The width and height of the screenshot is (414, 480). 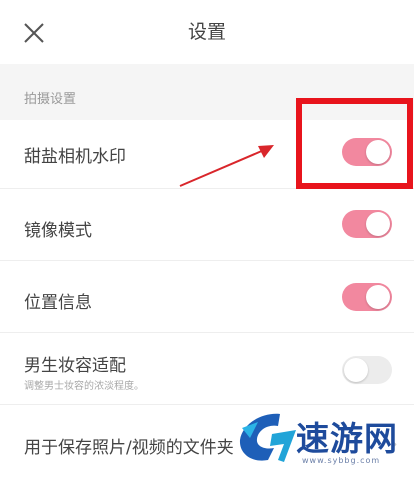 I want to click on section-label: 拍摄设置, so click(x=50, y=99).